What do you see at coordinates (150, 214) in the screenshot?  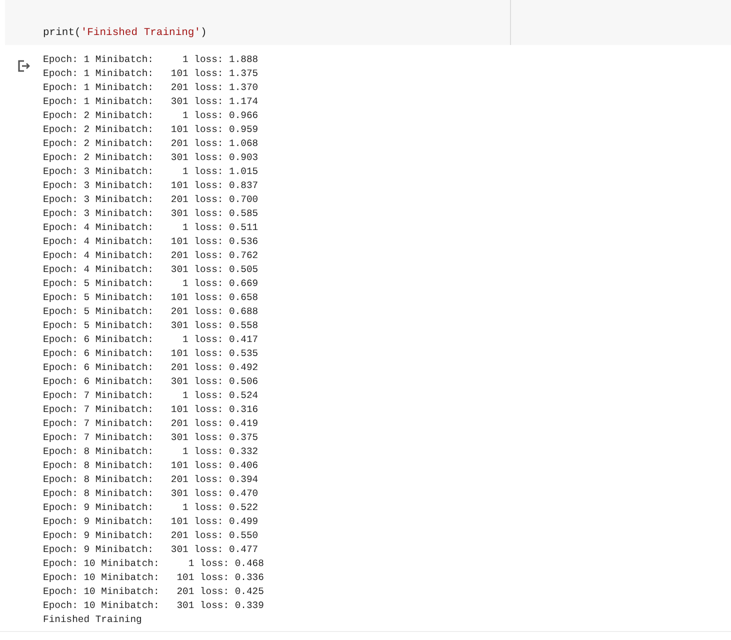 I see `output-line: Epoch: 3 Minibatch: 301 loss: 0.585` at bounding box center [150, 214].